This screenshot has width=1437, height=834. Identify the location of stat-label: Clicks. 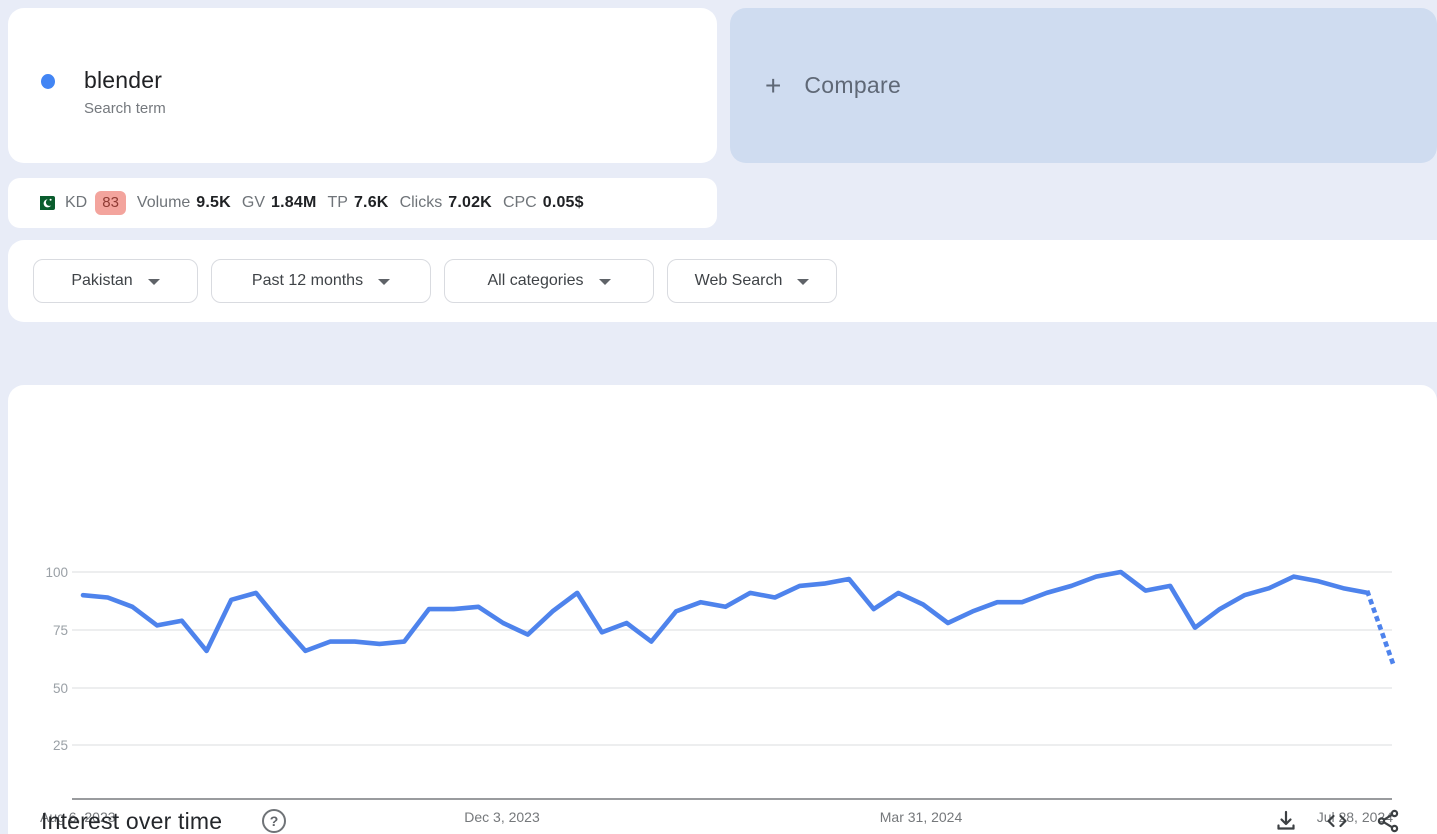
(421, 202).